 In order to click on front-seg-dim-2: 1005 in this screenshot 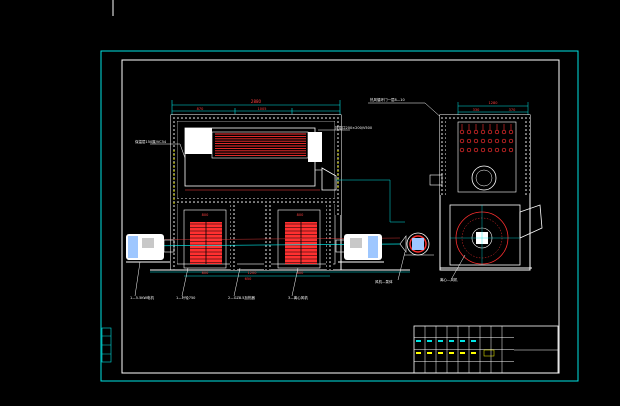, I will do `click(262, 109)`.